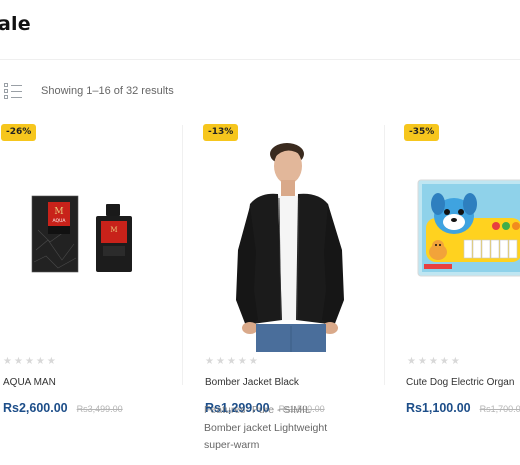  I want to click on product-price: Rs2,600.00 Rs3,499.00, so click(63, 408).